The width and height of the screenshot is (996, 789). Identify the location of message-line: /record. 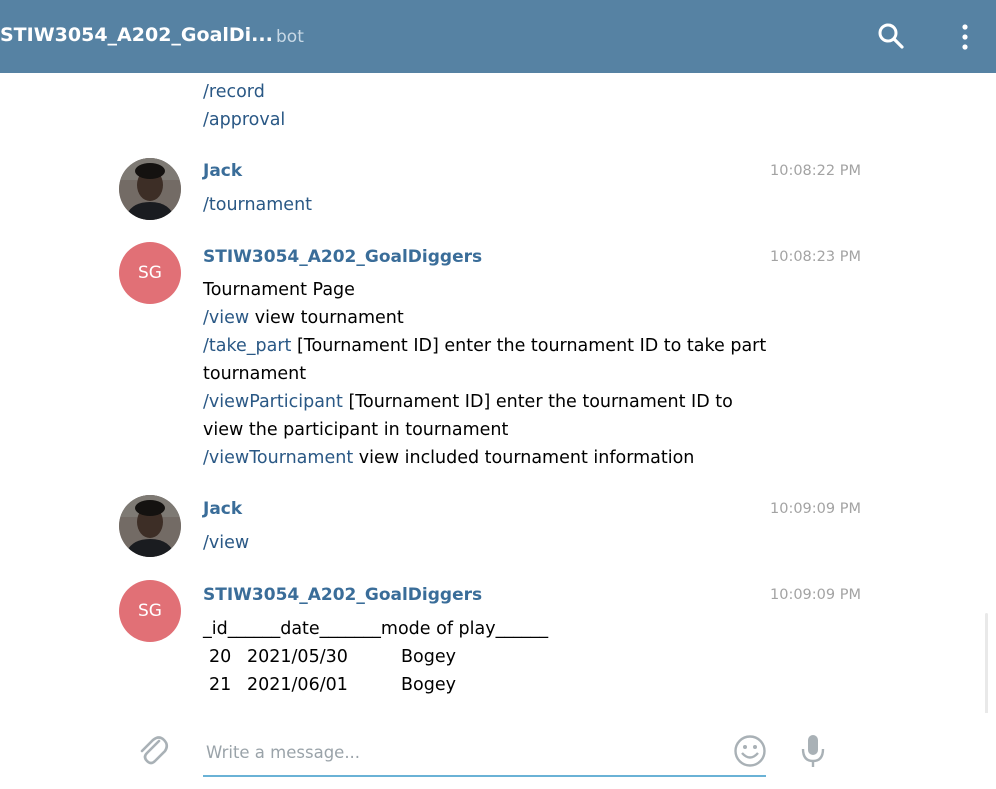
(234, 92).